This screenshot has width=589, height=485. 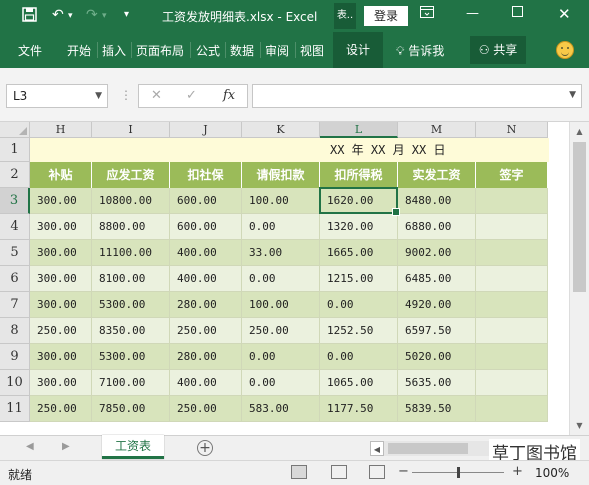 What do you see at coordinates (377, 448) in the screenshot?
I see `scroll-left-icon: ◀` at bounding box center [377, 448].